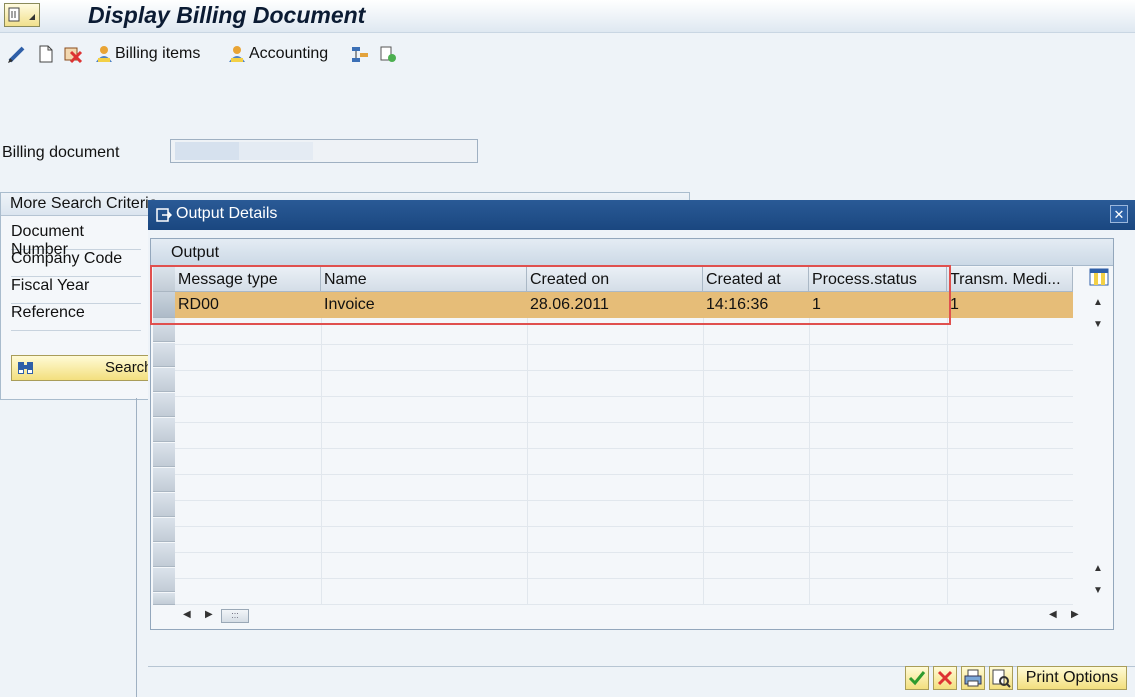 This screenshot has height=697, width=1135. I want to click on output-icon, so click(164, 215).